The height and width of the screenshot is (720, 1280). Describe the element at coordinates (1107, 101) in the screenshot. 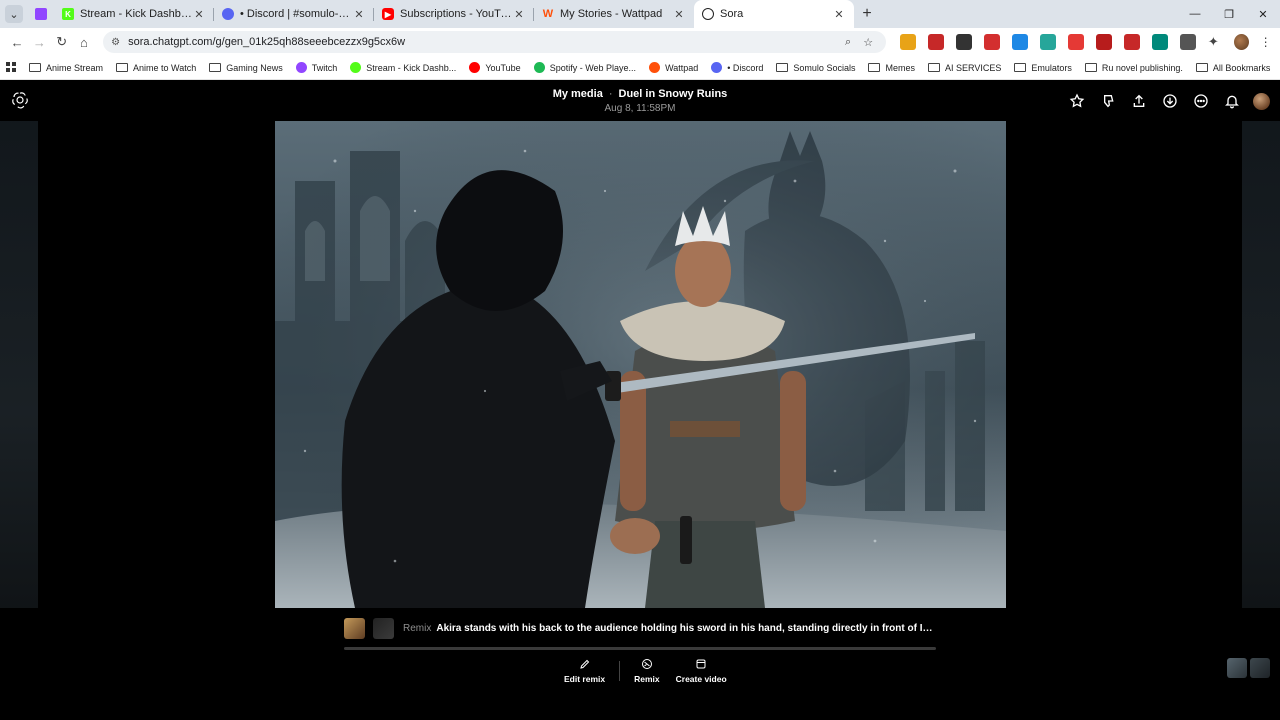

I see `dislike-icon` at that location.